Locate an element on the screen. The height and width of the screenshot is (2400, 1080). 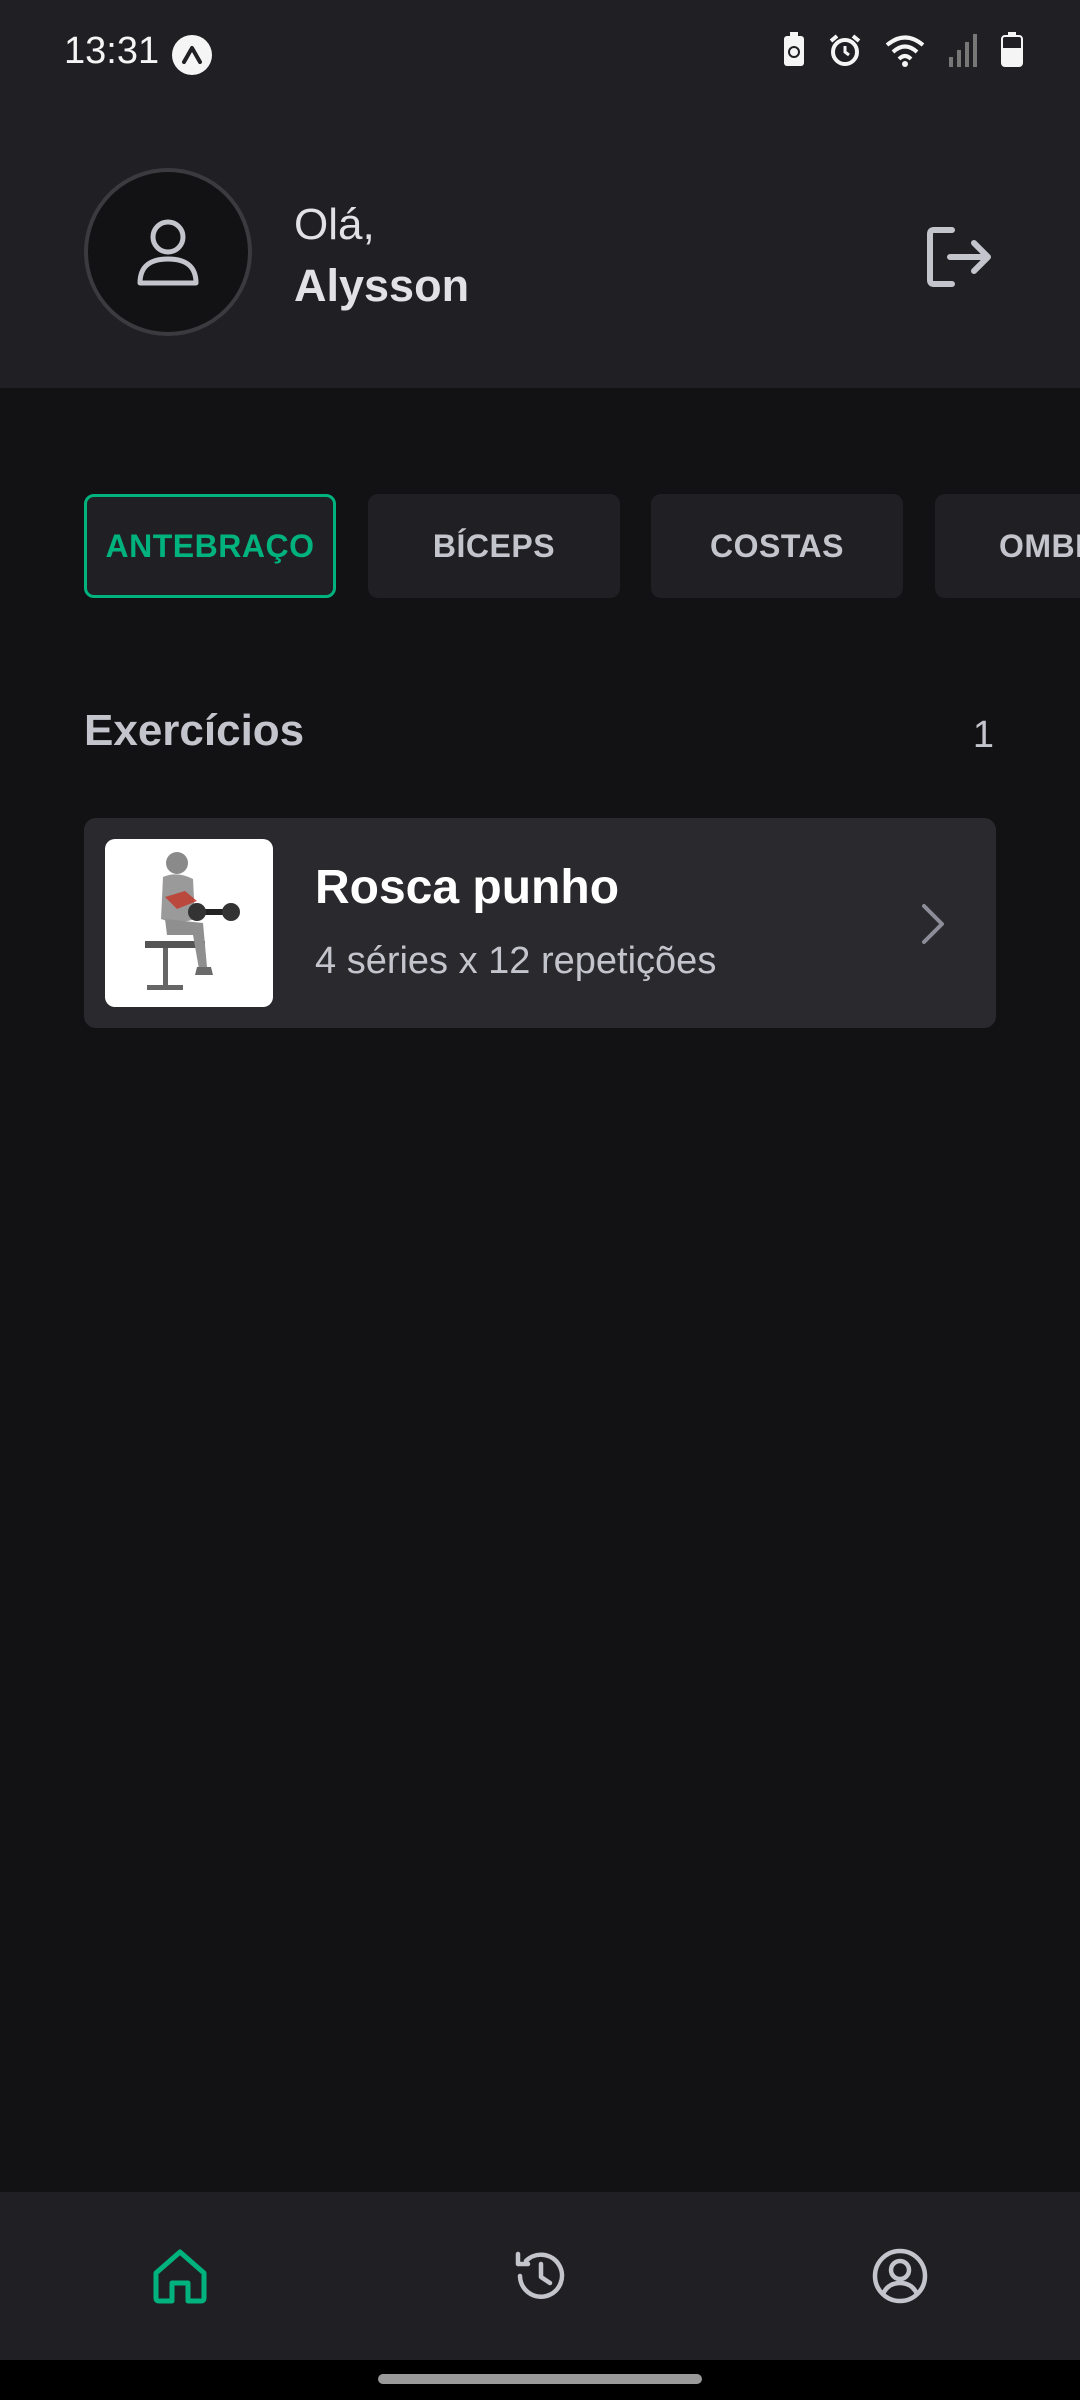
nav-home is located at coordinates (180, 2276).